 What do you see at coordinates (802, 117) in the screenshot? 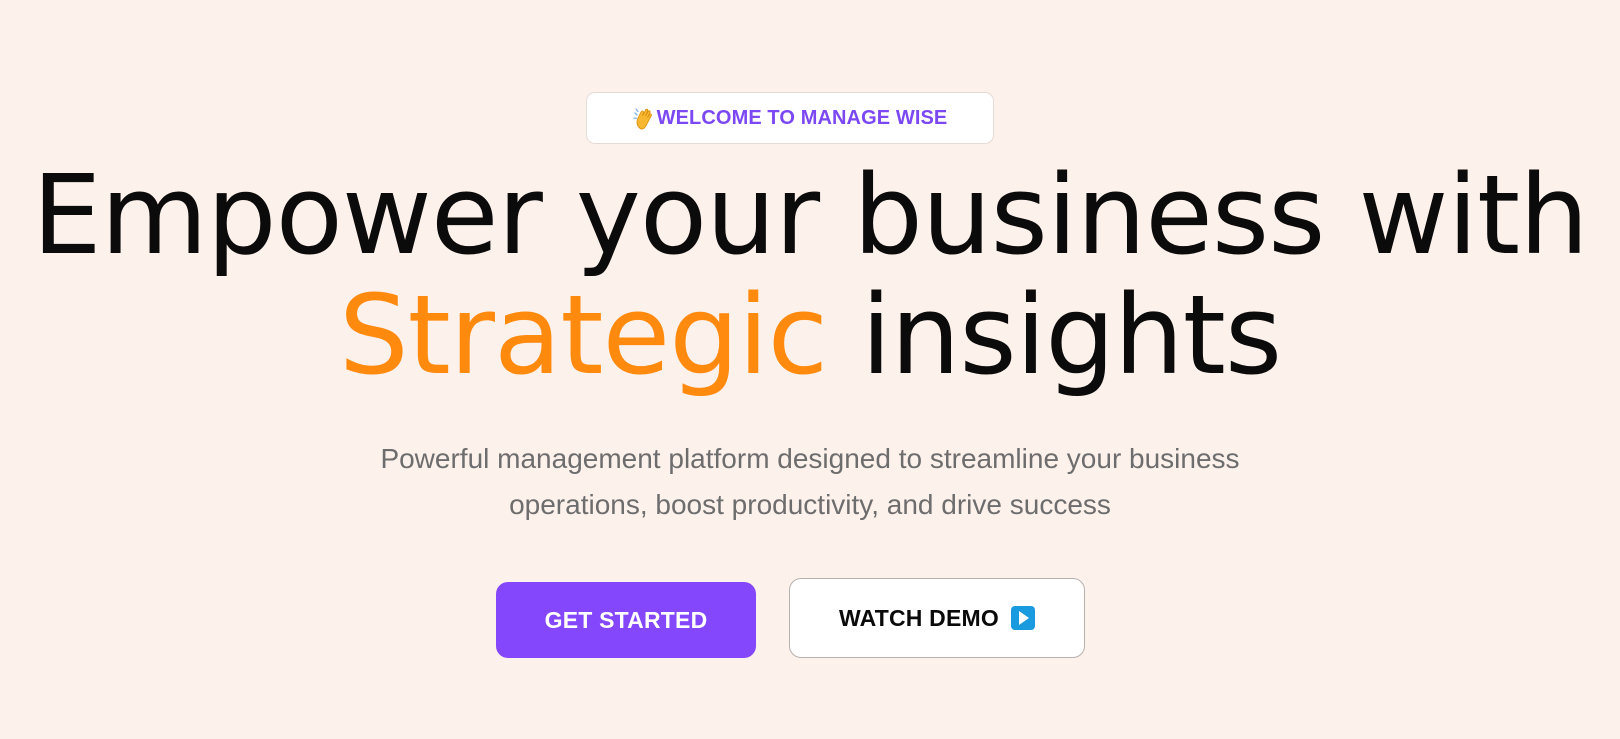
I see `badge-text: WELCOME TO MANAGE WISE` at bounding box center [802, 117].